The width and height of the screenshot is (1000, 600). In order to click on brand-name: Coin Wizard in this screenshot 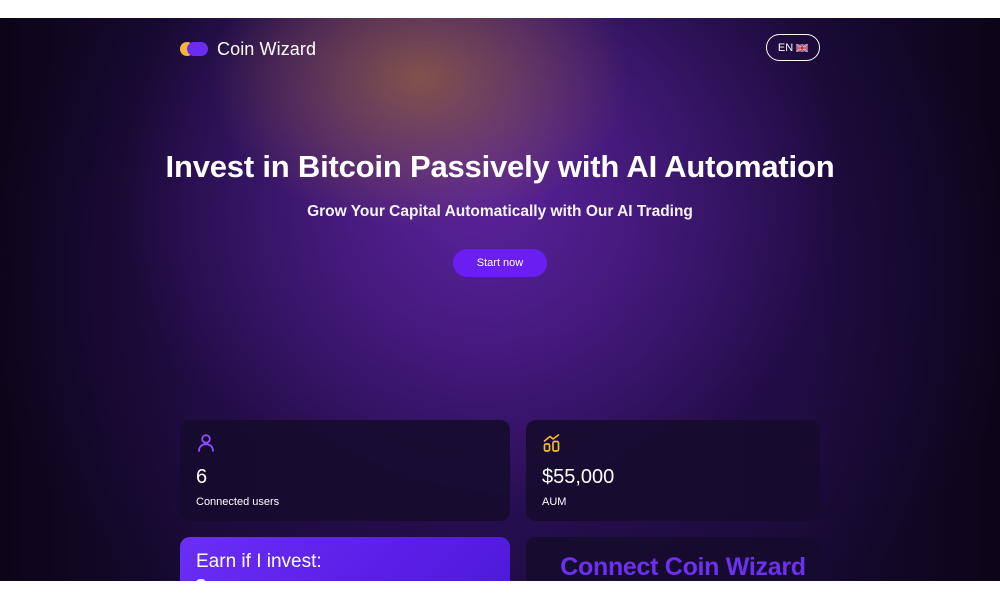, I will do `click(267, 48)`.